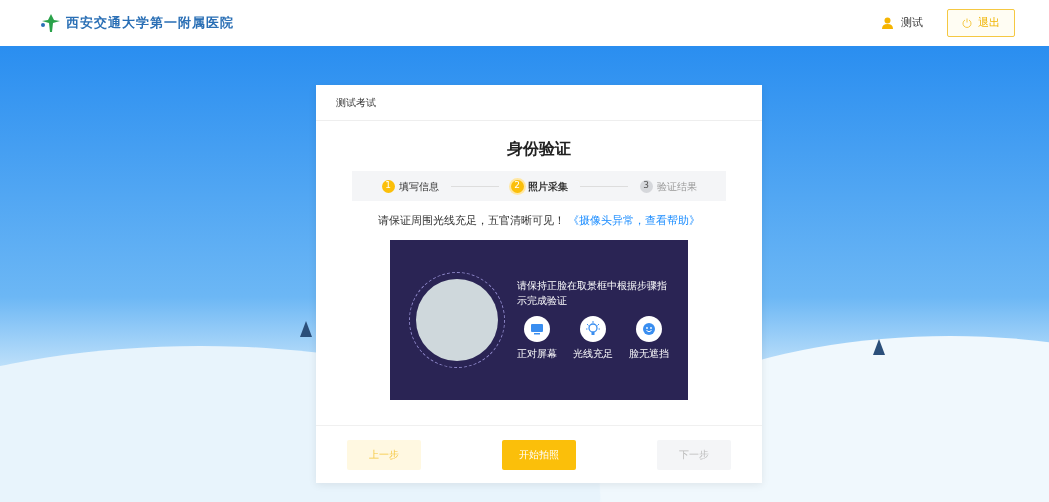  What do you see at coordinates (537, 329) in the screenshot?
I see `monitor-icon` at bounding box center [537, 329].